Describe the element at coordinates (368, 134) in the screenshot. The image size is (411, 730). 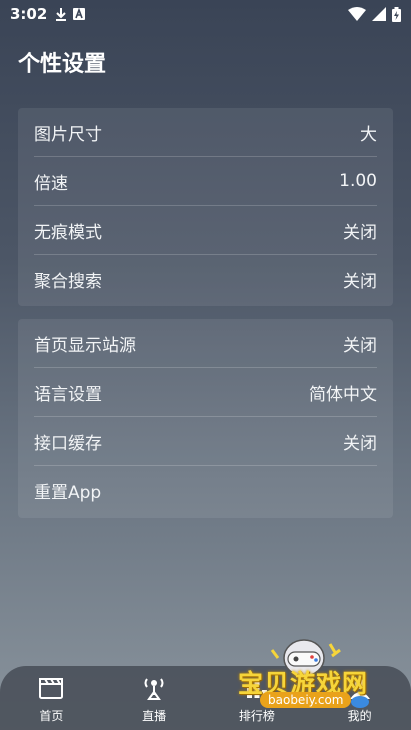
I see `setting-value: 大` at that location.